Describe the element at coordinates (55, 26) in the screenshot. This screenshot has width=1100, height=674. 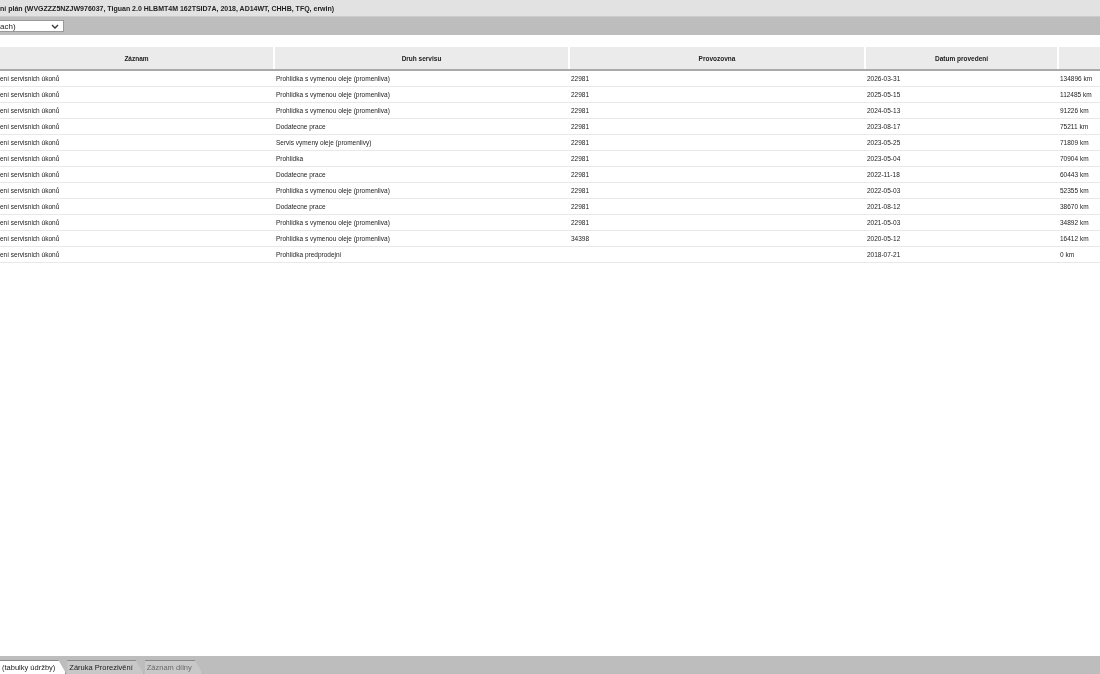
I see `caret-icon` at that location.